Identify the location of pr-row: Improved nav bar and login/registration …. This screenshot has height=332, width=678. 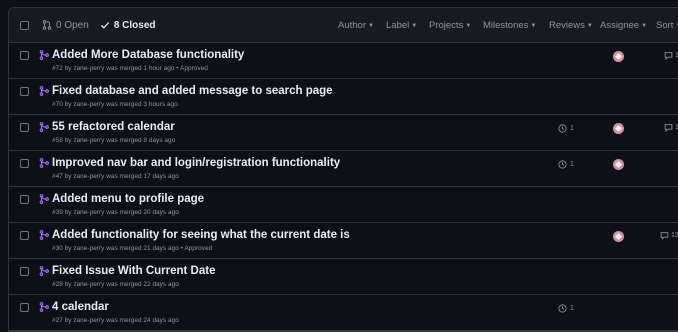
(343, 169).